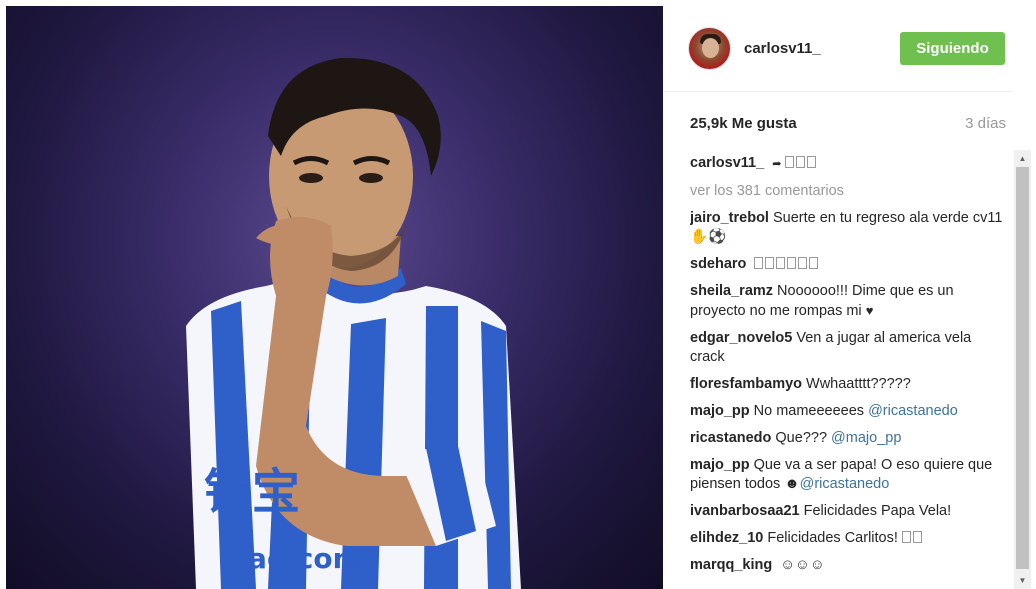  I want to click on list-item: sdeharo, so click(849, 264).